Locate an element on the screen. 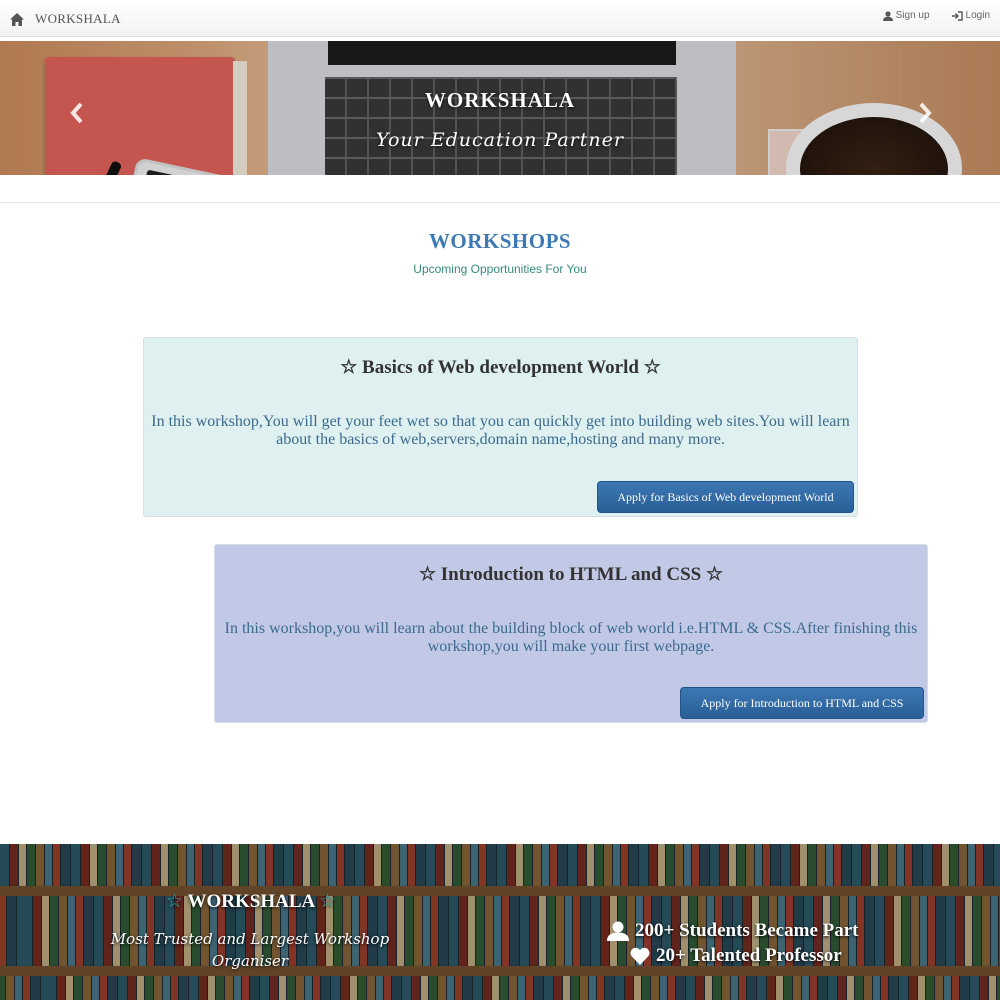 The image size is (1000, 1000). footer-stat-students: 200+ Students Became Part is located at coordinates (733, 931).